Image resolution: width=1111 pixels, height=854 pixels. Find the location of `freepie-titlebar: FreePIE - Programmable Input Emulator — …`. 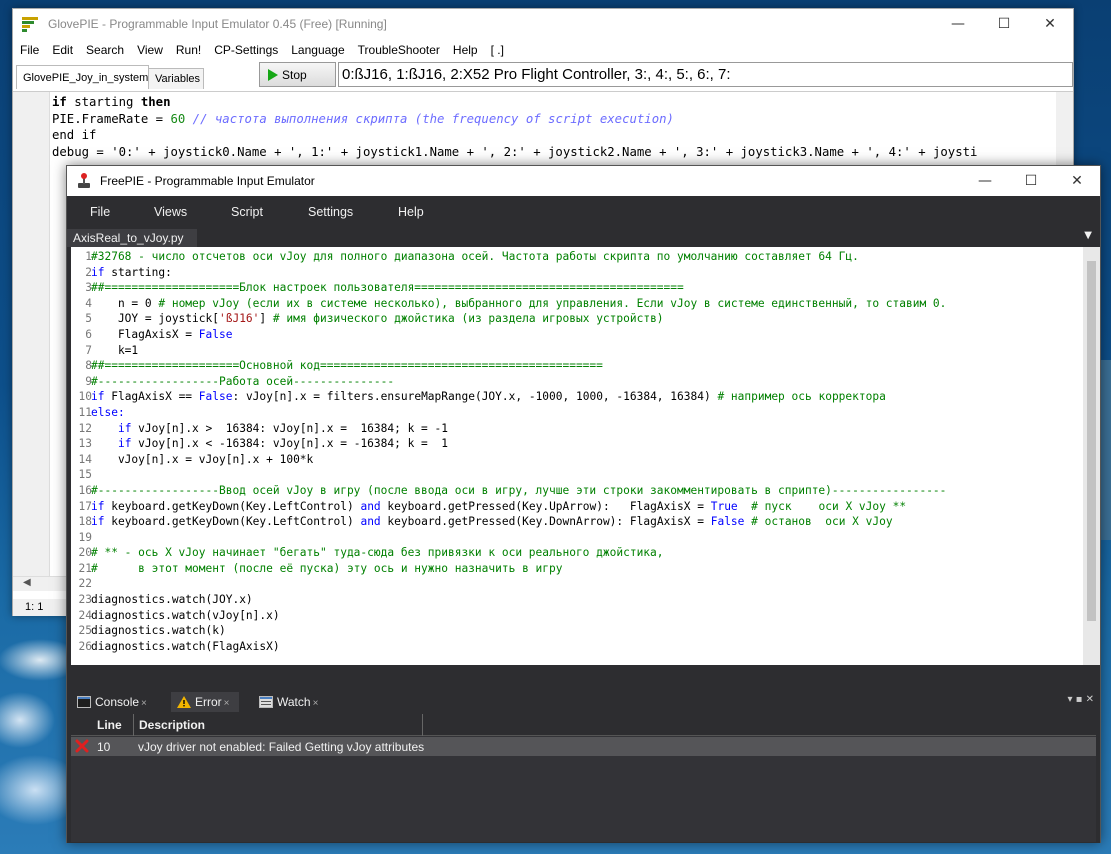

freepie-titlebar: FreePIE - Programmable Input Emulator — … is located at coordinates (583, 181).